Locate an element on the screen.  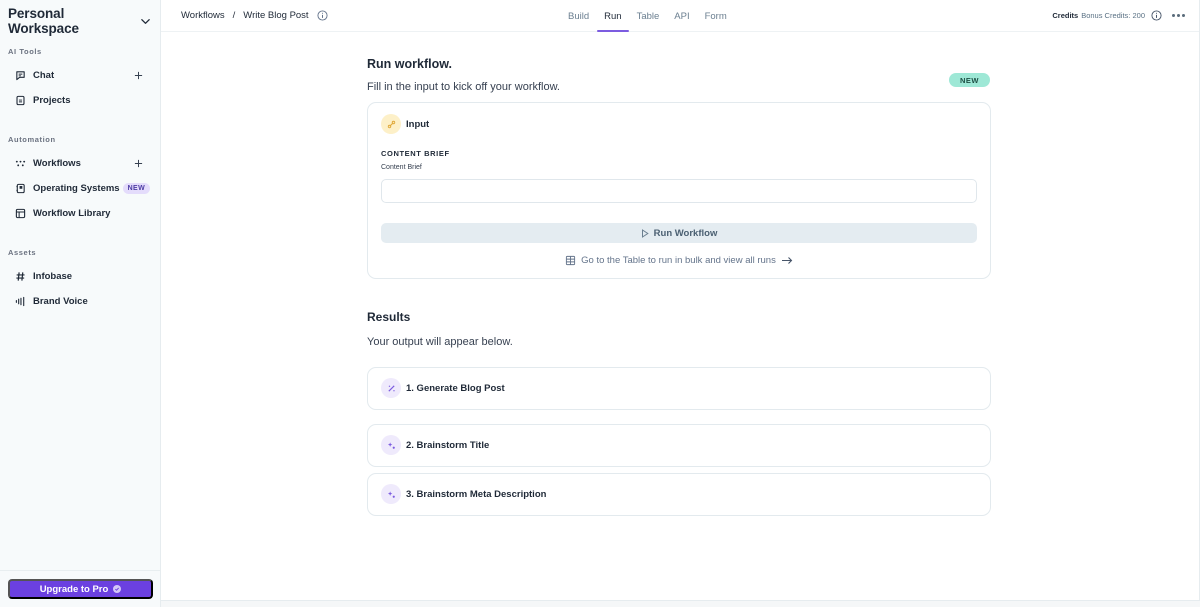
sidebar-item-label: Operating Systems is located at coordinates (76, 188).